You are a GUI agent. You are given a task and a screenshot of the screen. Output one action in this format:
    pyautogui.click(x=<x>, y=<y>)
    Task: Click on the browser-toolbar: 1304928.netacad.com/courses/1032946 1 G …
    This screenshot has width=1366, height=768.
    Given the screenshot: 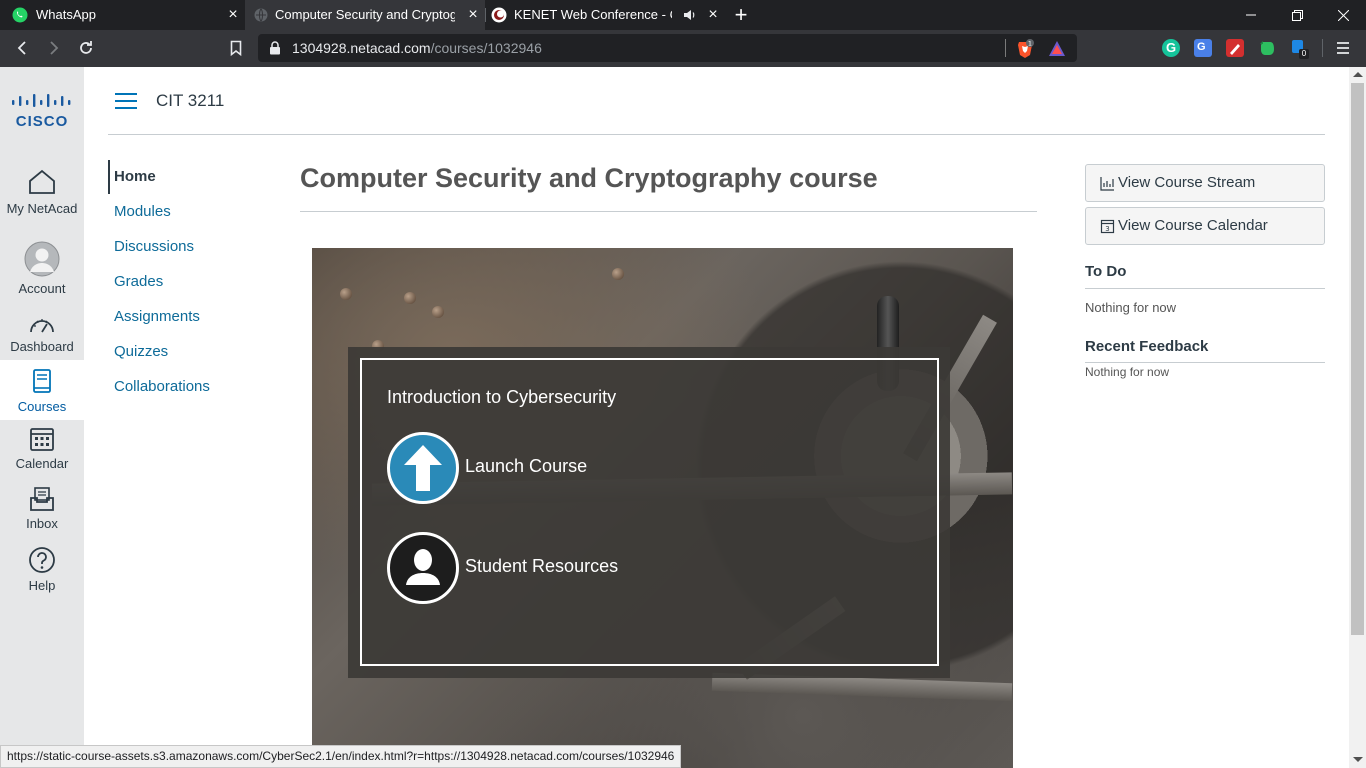 What is the action you would take?
    pyautogui.click(x=683, y=48)
    